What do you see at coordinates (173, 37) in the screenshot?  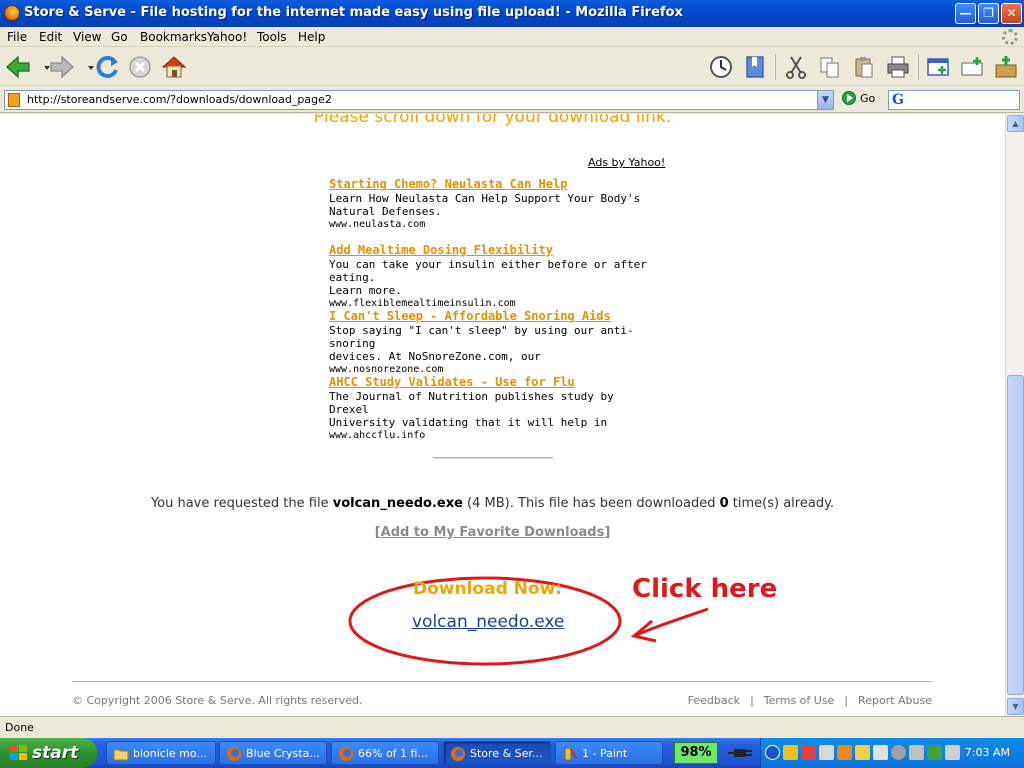 I see `menu-bookmarks: Bookmarks` at bounding box center [173, 37].